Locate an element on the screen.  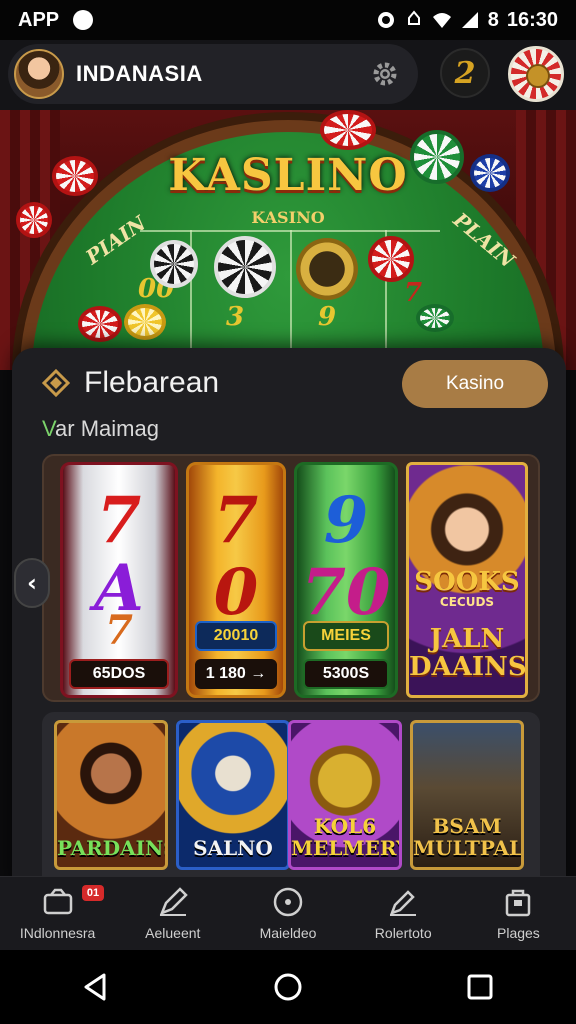
game-card: PARDAINS is located at coordinates (111, 795).